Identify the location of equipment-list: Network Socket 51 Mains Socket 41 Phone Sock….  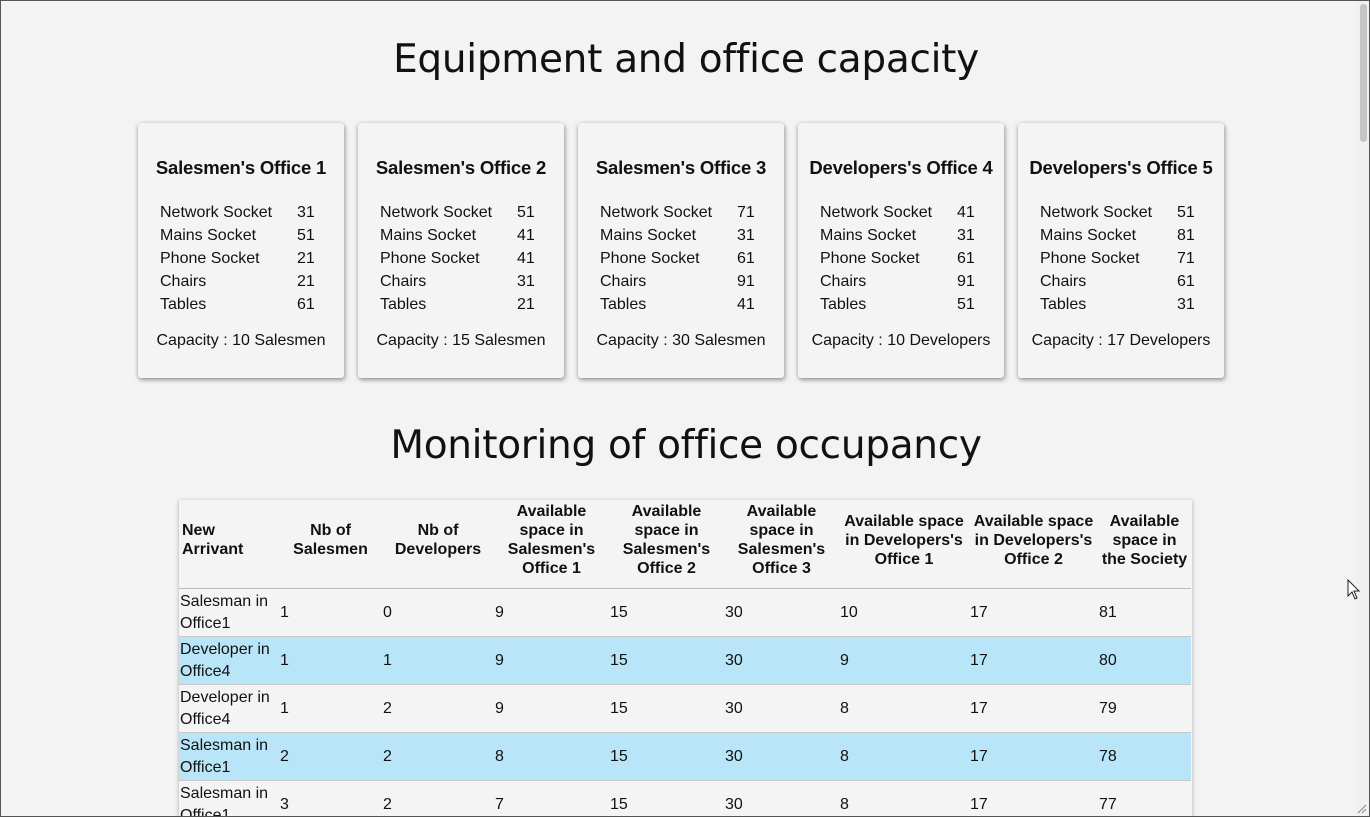
(461, 260).